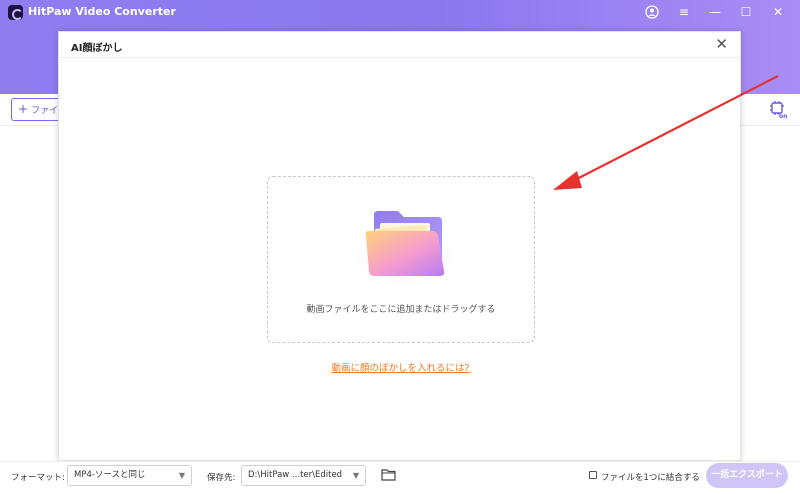 Image resolution: width=800 pixels, height=494 pixels. I want to click on dialog-title: AI顔ぼかし, so click(97, 48).